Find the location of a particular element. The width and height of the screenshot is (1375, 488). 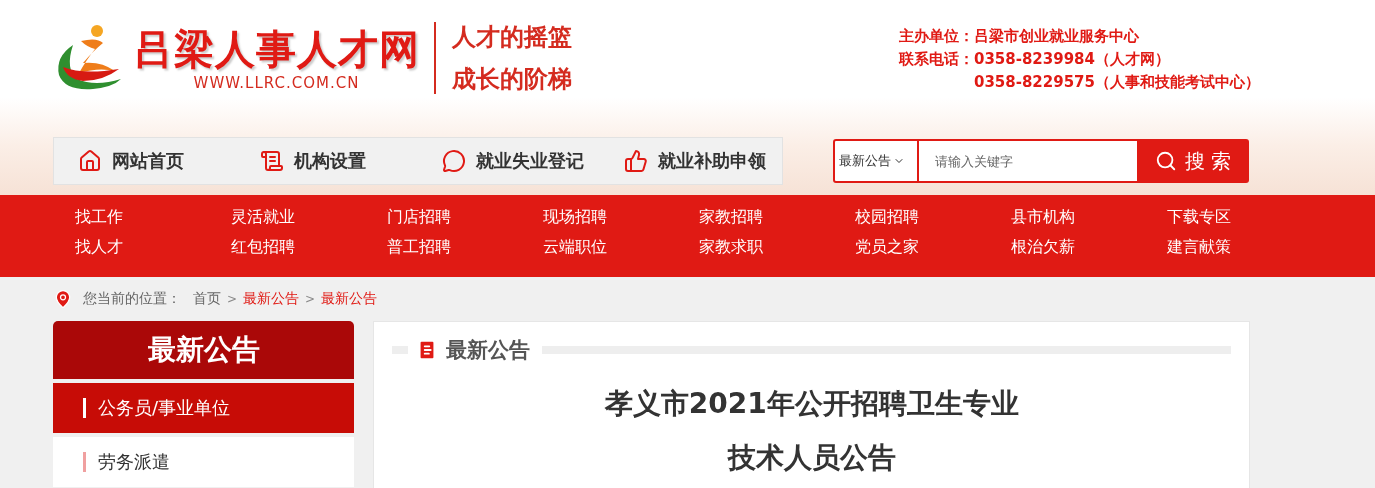

section-title: 最新公告 is located at coordinates (488, 350).